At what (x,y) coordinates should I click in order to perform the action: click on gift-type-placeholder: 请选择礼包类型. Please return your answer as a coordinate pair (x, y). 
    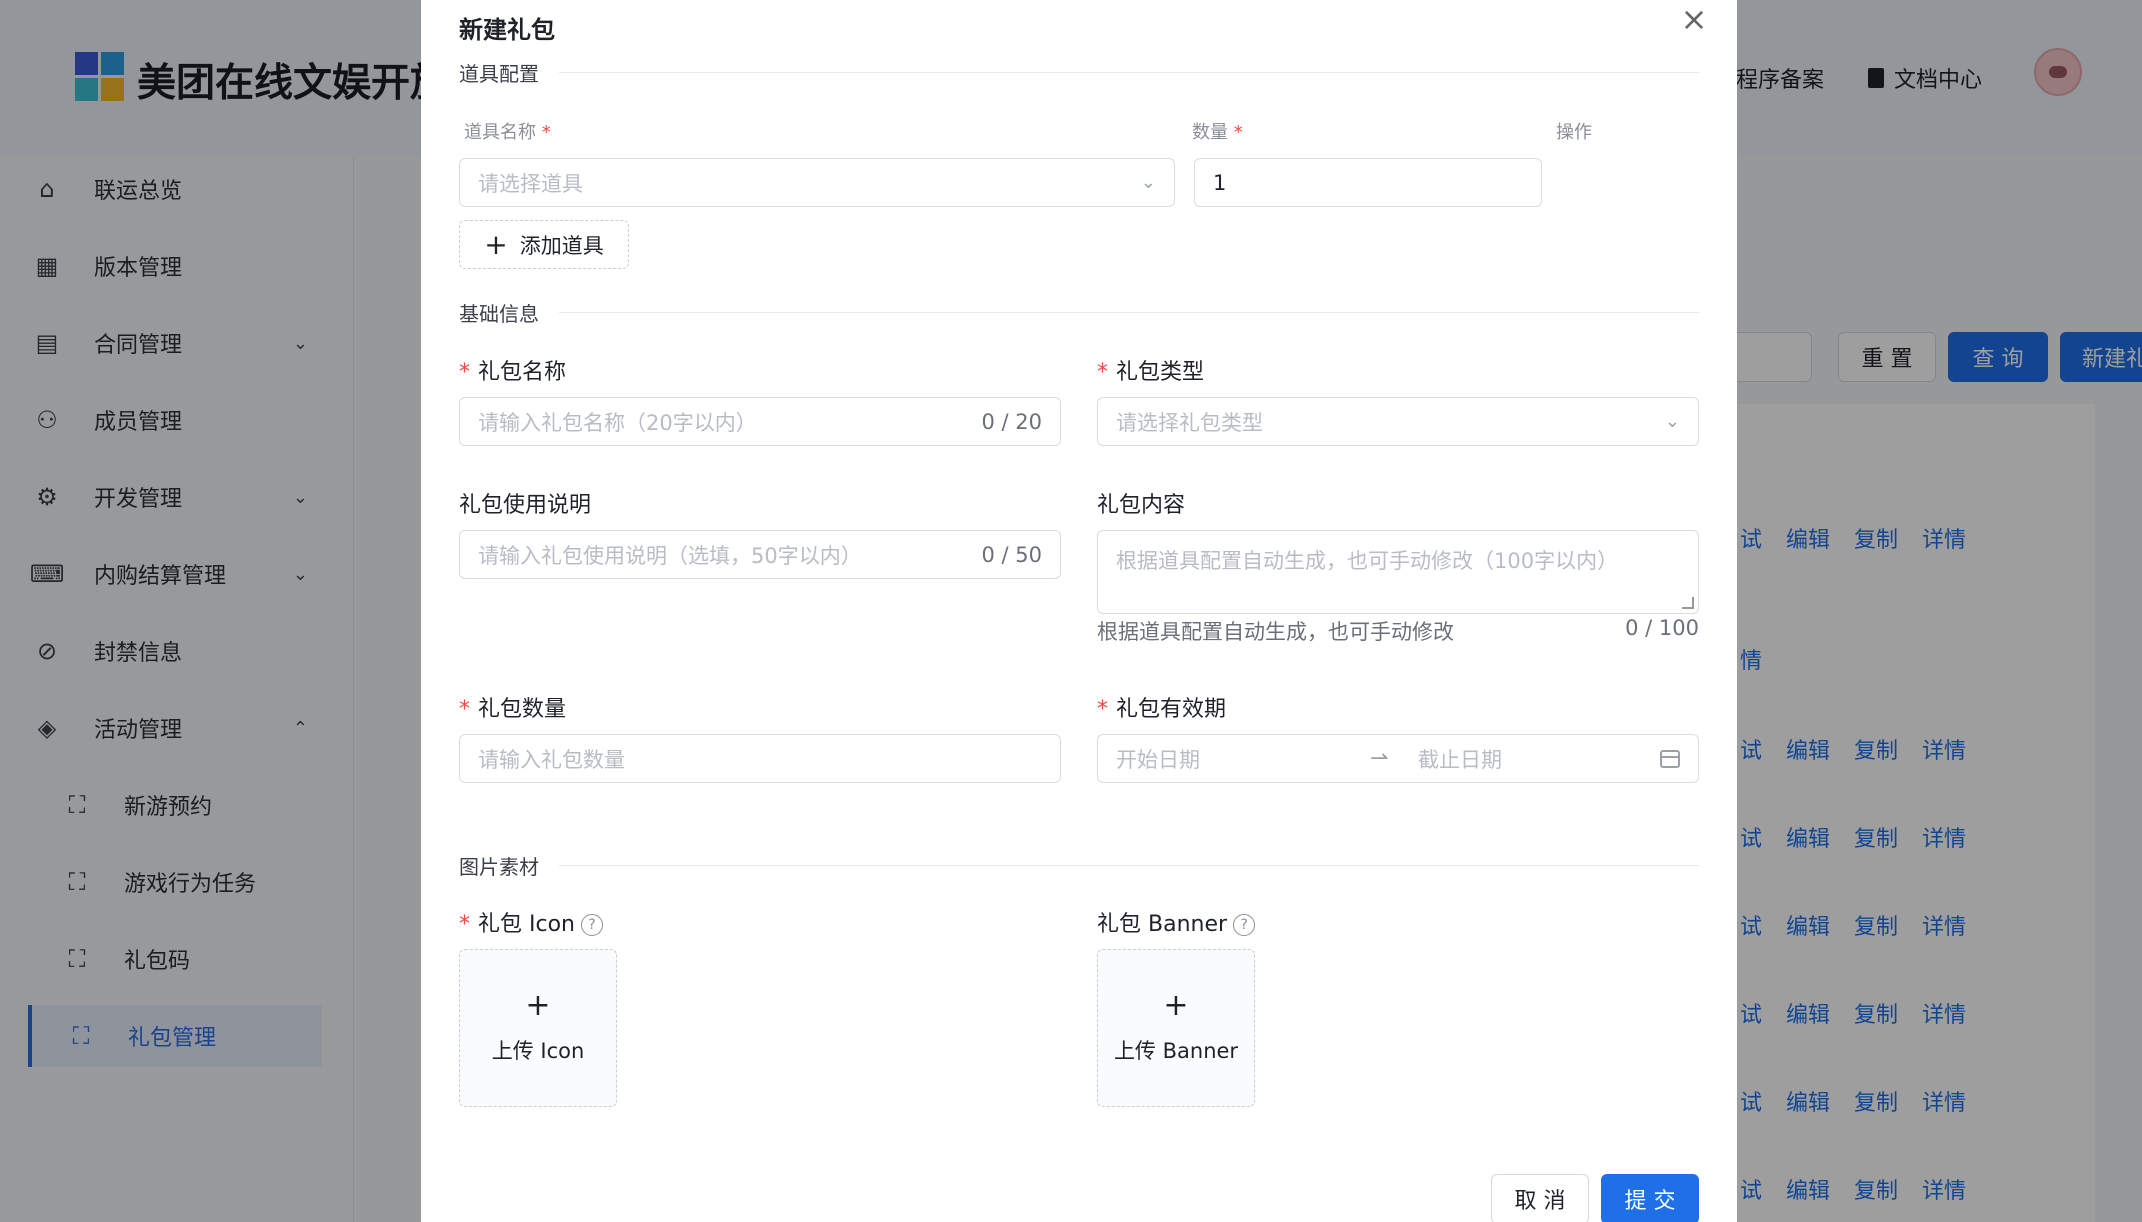
    Looking at the image, I should click on (1189, 422).